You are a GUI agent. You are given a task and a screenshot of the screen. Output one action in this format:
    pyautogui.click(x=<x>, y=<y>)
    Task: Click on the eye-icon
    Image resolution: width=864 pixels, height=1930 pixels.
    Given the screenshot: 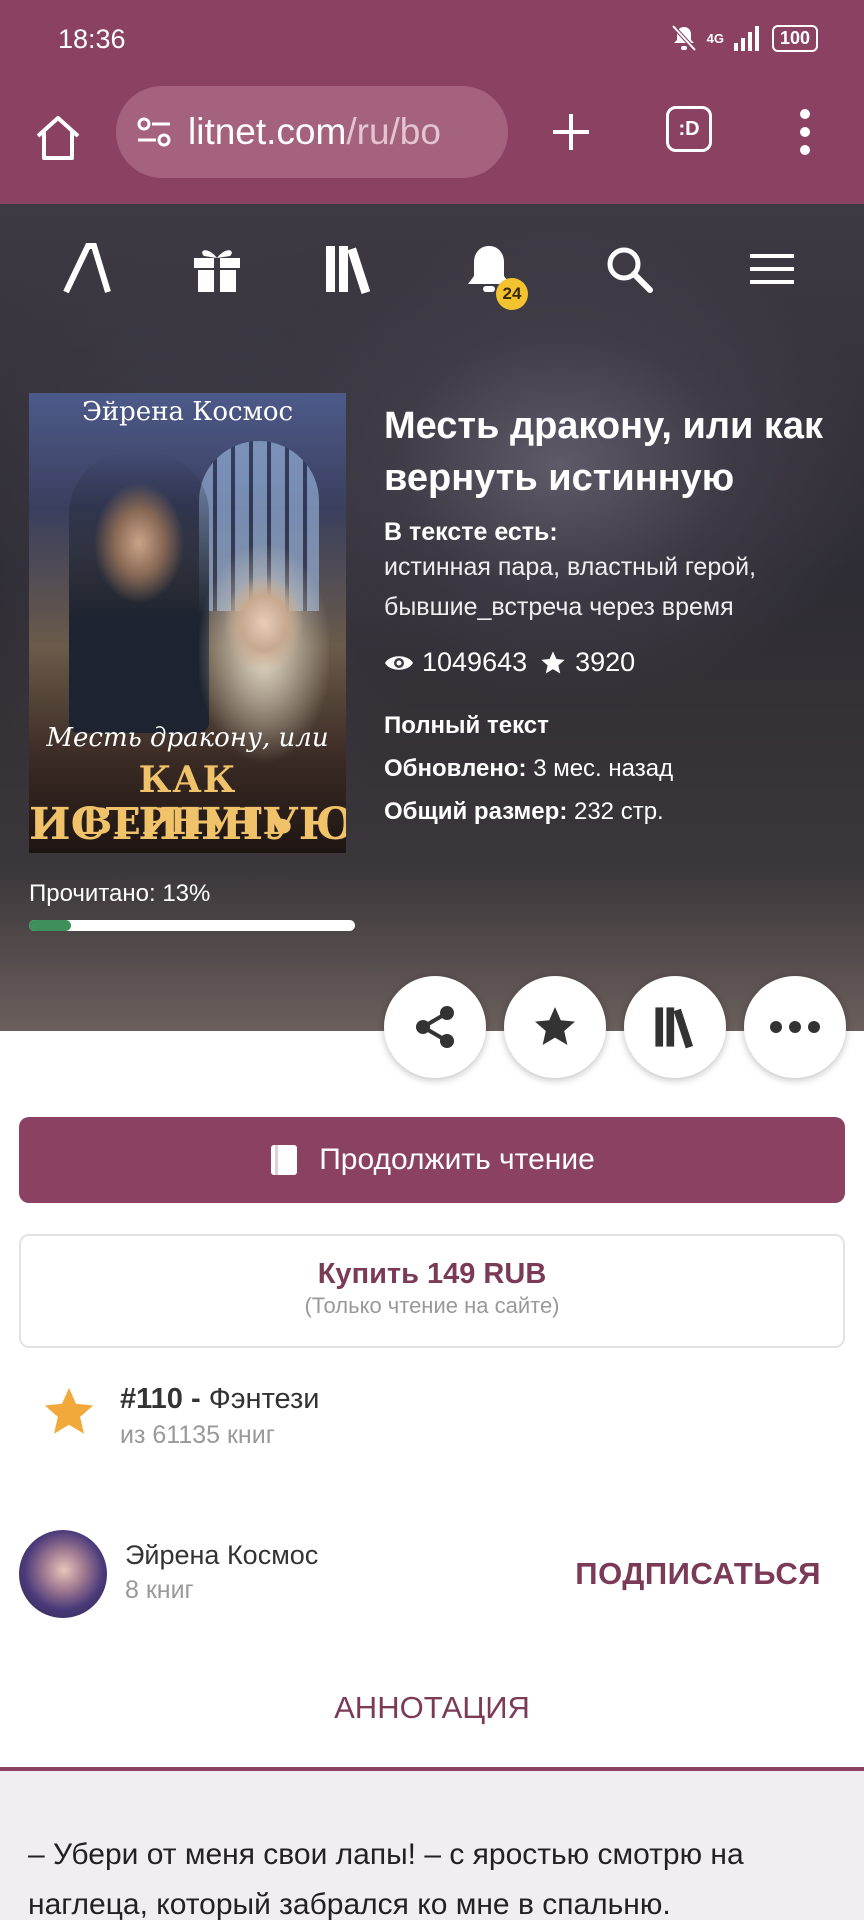 What is the action you would take?
    pyautogui.click(x=399, y=663)
    